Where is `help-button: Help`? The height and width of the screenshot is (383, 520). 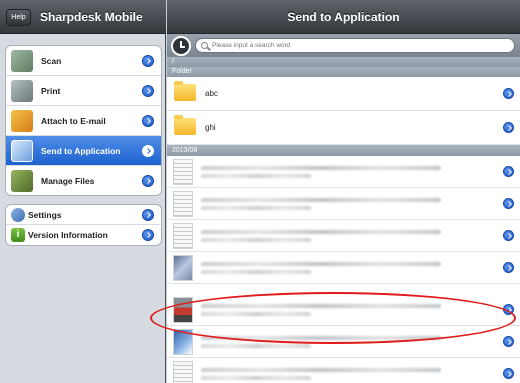 help-button: Help is located at coordinates (18, 17).